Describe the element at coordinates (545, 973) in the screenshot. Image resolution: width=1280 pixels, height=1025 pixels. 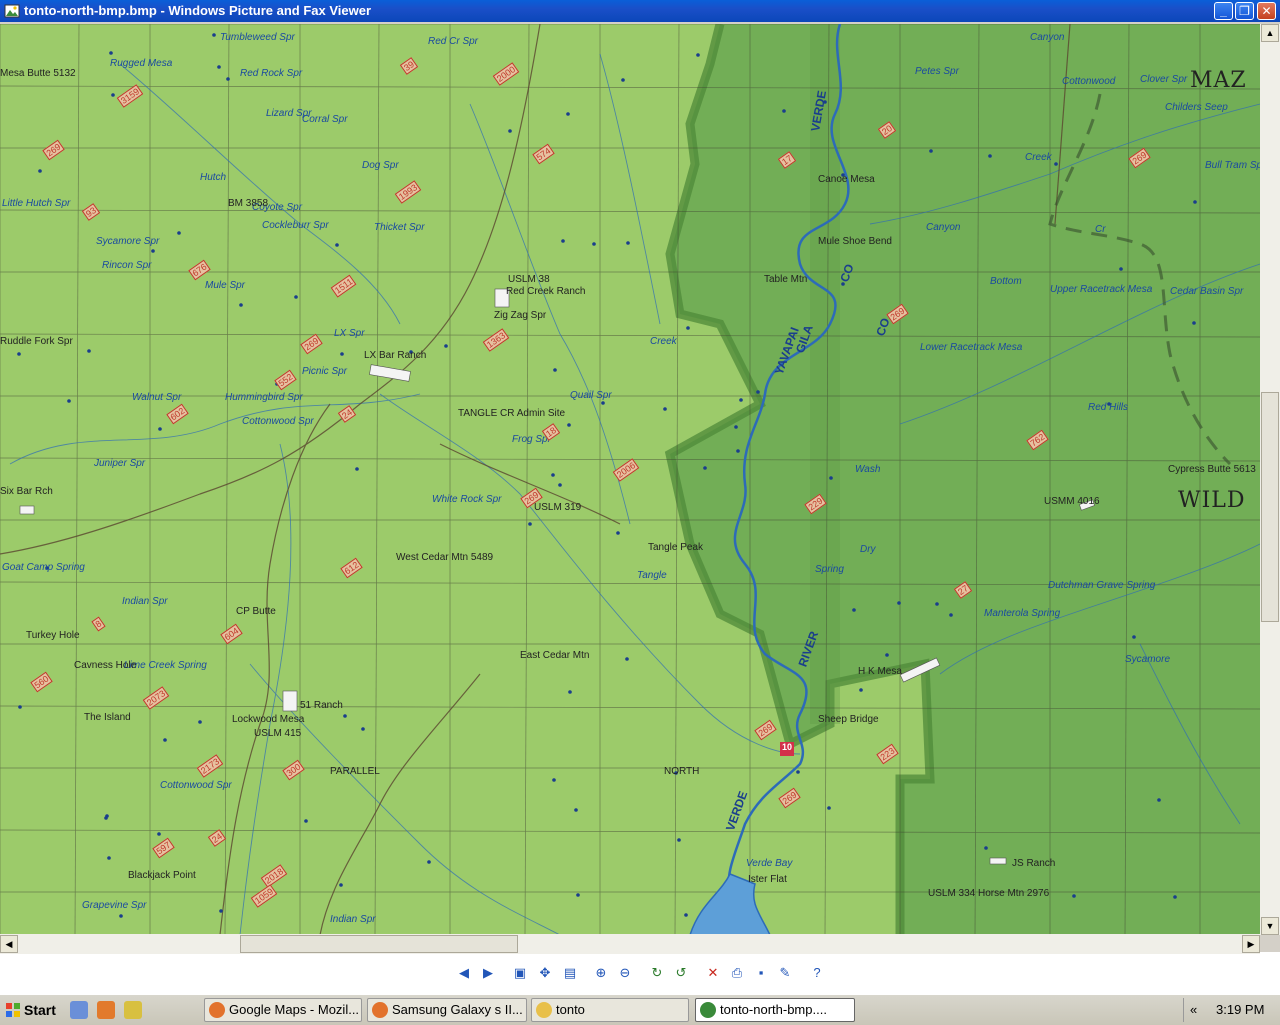
I see `actual-size-icon: ✥` at that location.